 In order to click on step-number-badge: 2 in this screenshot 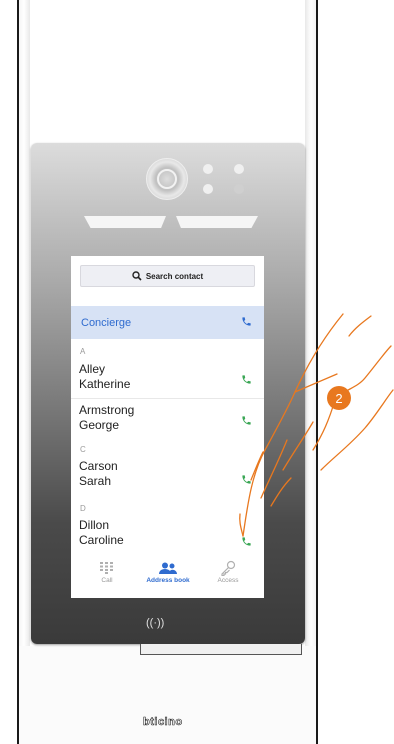, I will do `click(339, 398)`.